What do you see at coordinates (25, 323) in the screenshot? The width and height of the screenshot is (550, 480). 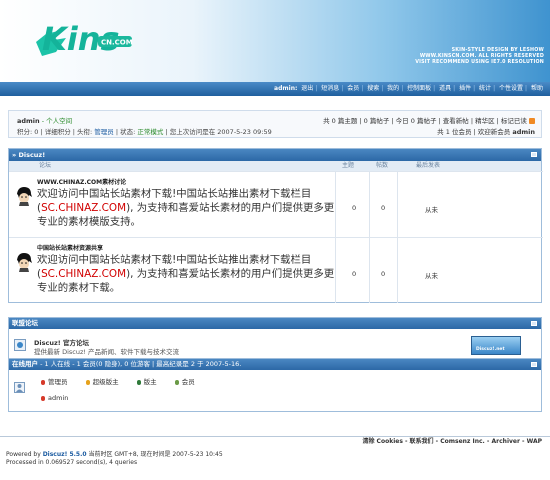 I see `links-title: 联盟论坛` at bounding box center [25, 323].